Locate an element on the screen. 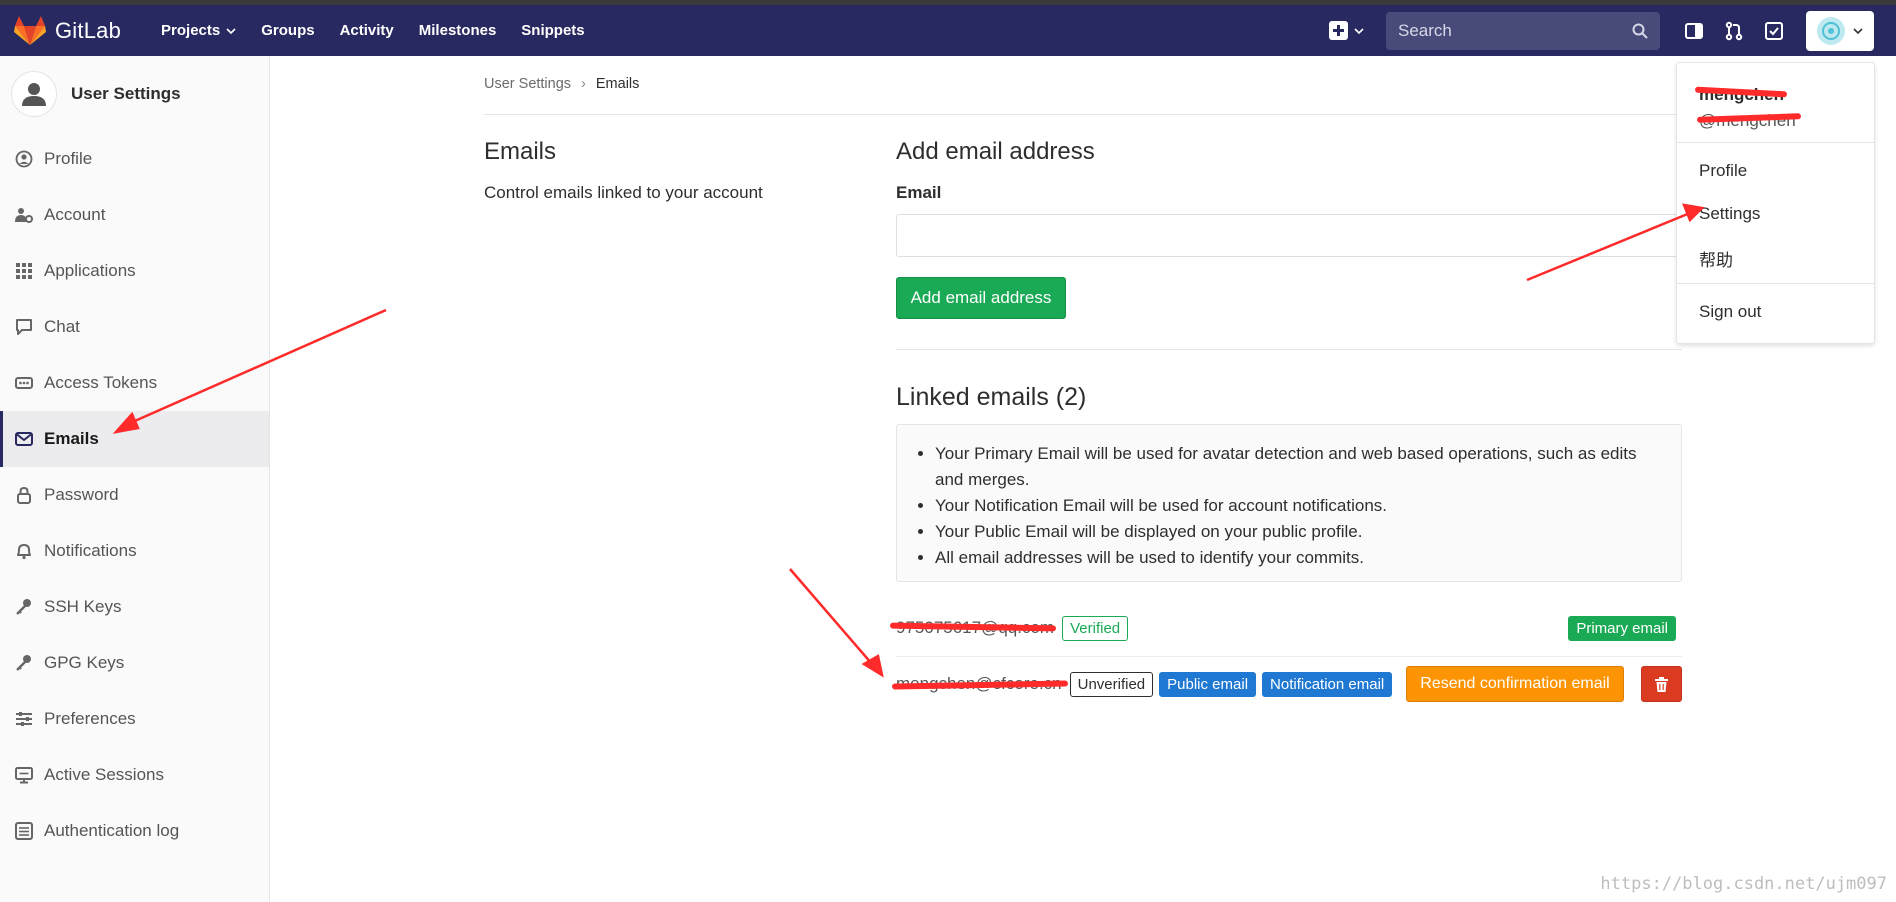  dropdown-profile: Profile is located at coordinates (1723, 171).